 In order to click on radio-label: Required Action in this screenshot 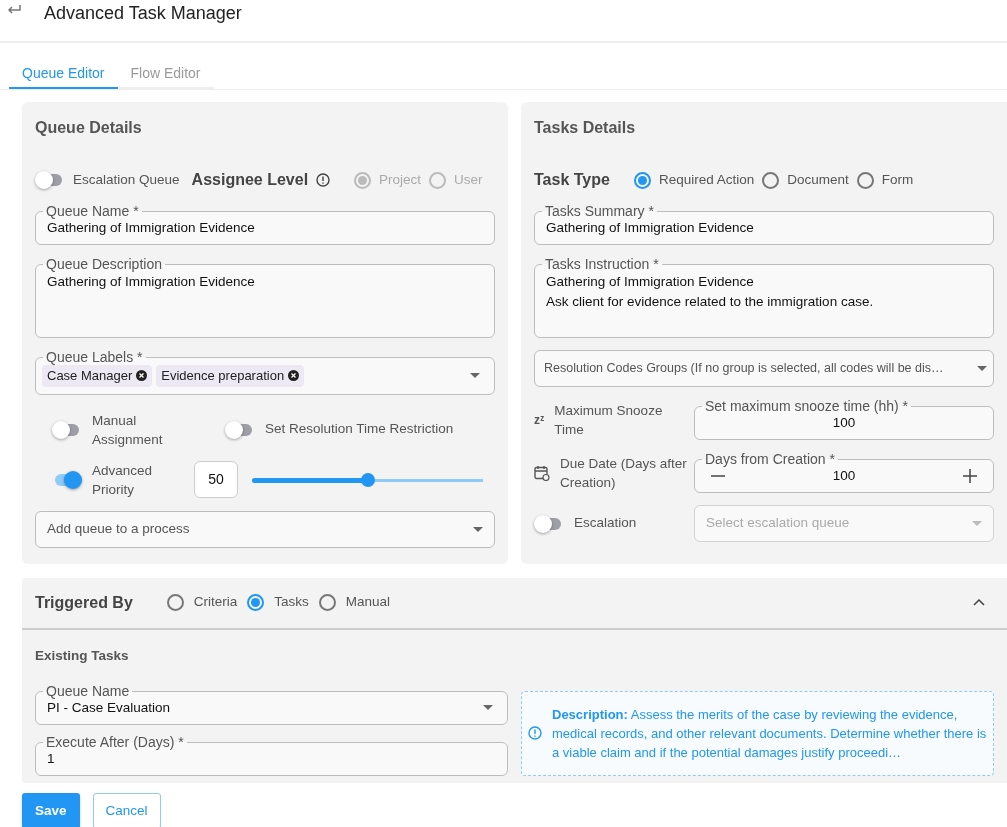, I will do `click(706, 179)`.